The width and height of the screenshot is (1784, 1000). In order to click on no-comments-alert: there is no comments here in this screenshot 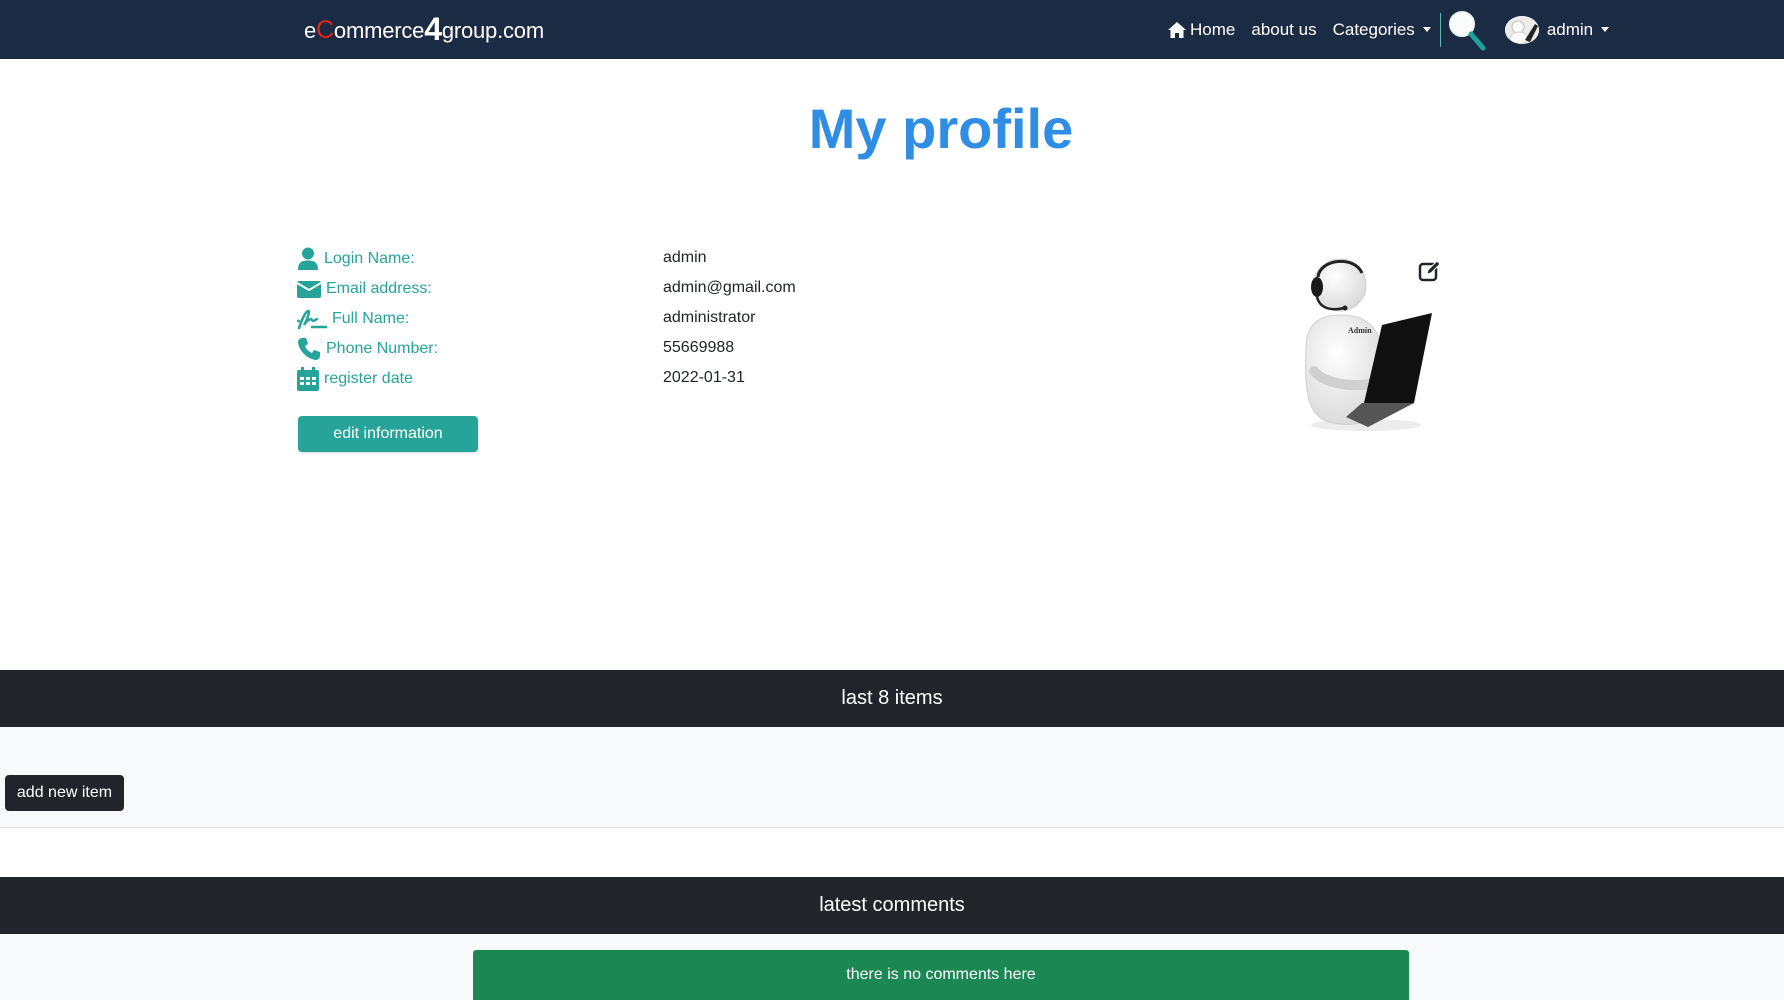, I will do `click(941, 975)`.